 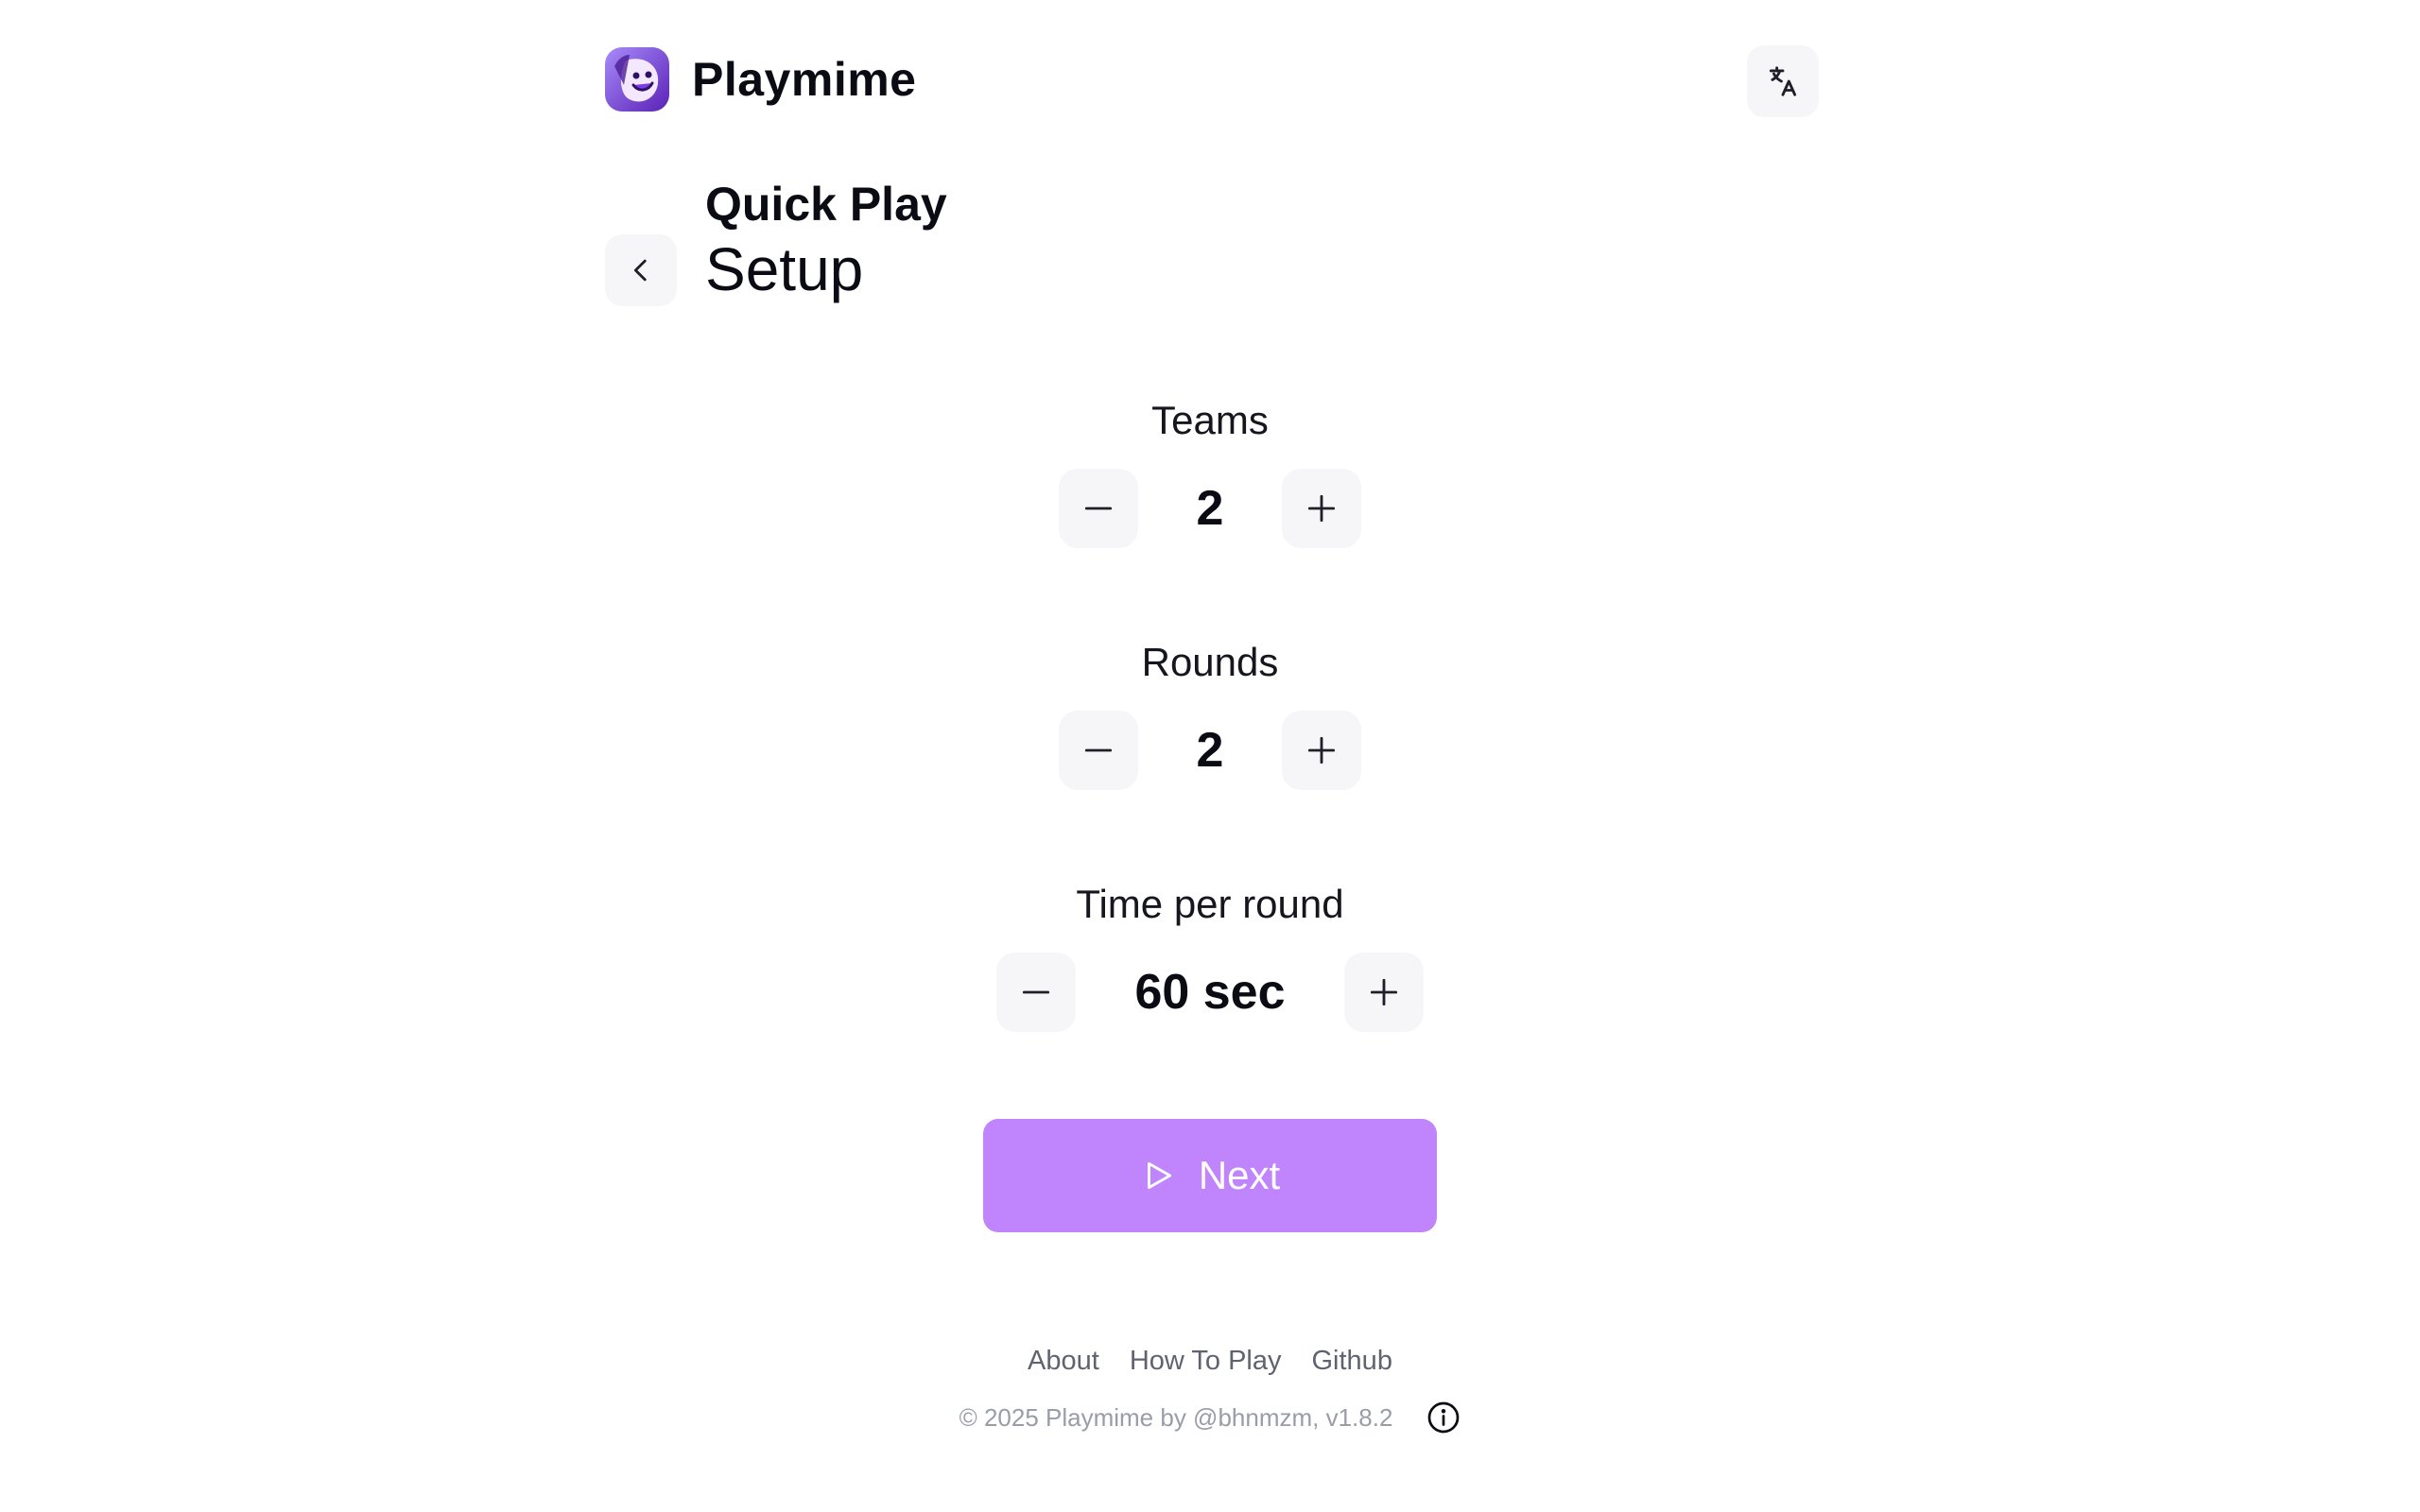 I want to click on play-icon, so click(x=1159, y=1175).